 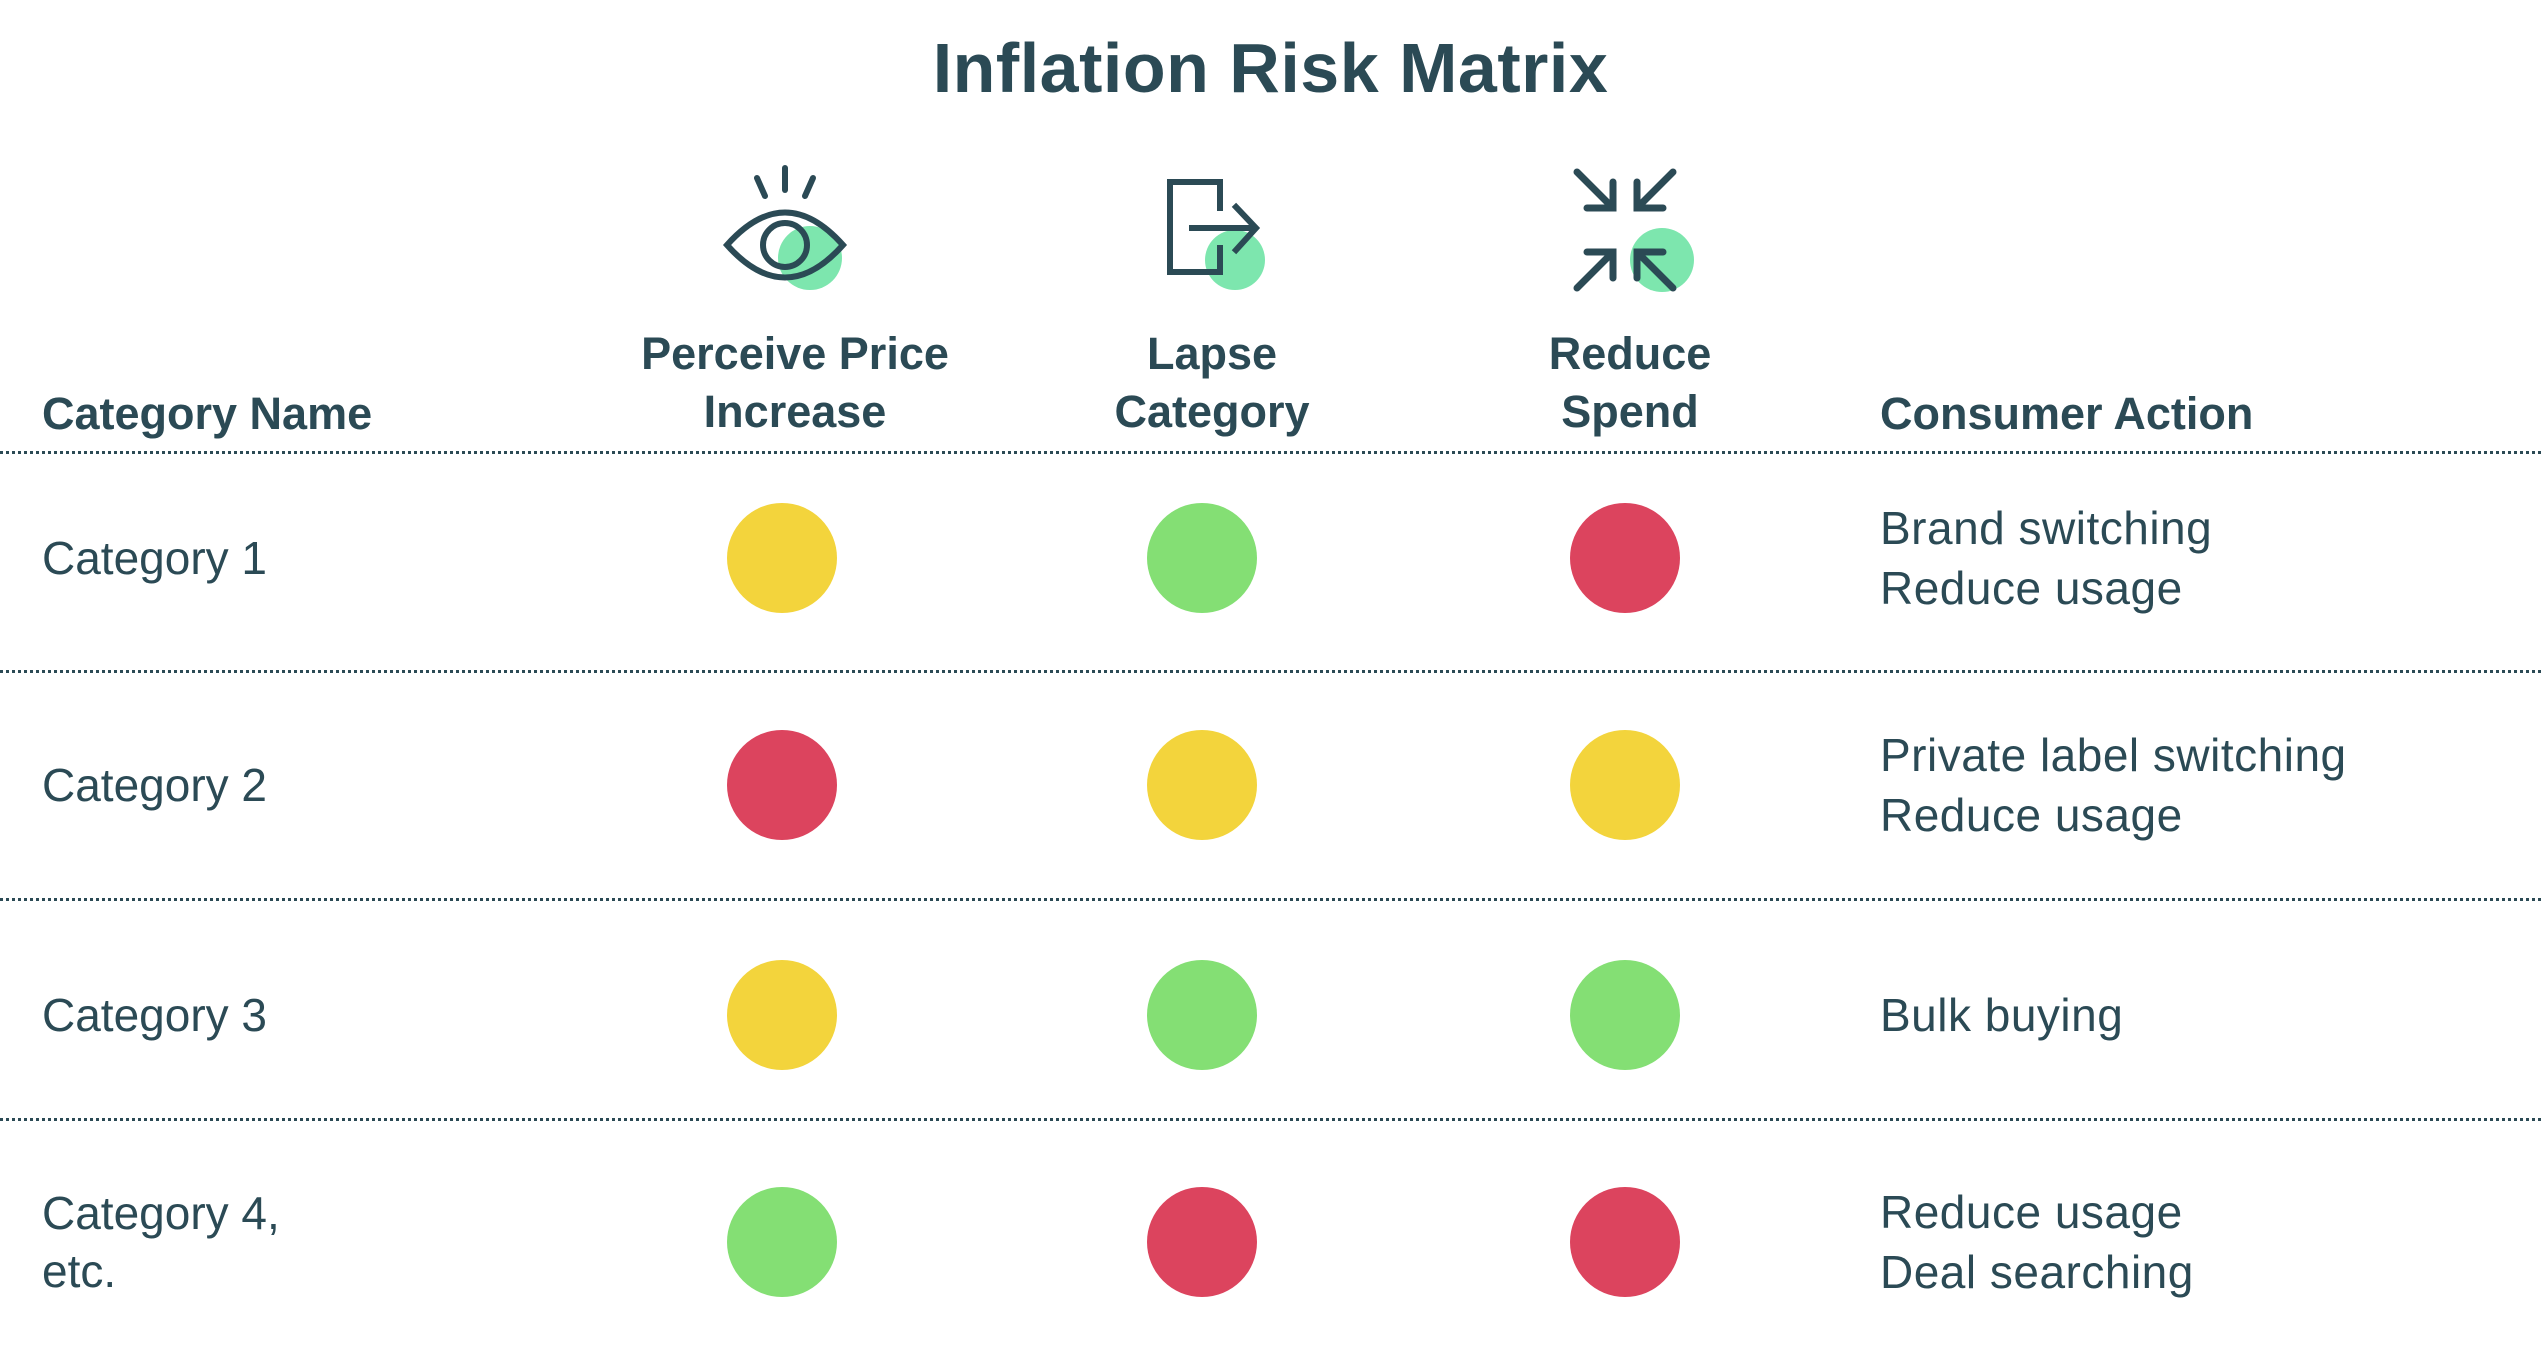 What do you see at coordinates (1216, 234) in the screenshot?
I see `exit-icon` at bounding box center [1216, 234].